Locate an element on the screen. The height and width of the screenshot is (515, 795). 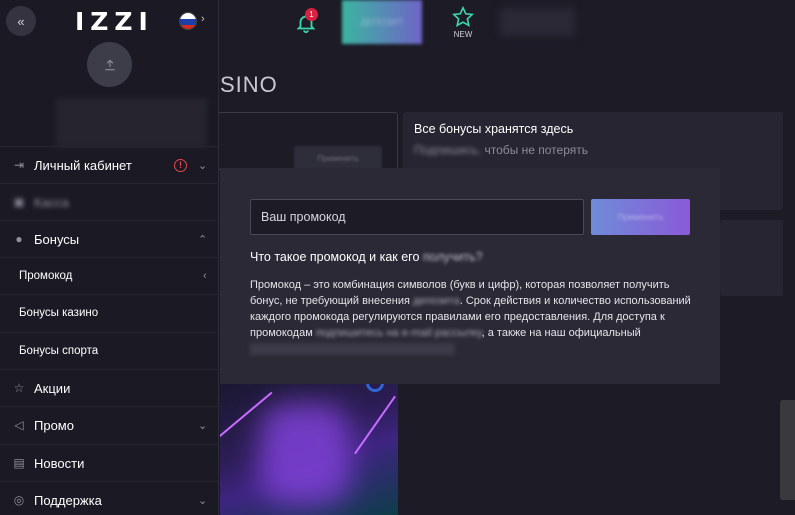
sidebar-item-label: Личный кабинет is located at coordinates (83, 165).